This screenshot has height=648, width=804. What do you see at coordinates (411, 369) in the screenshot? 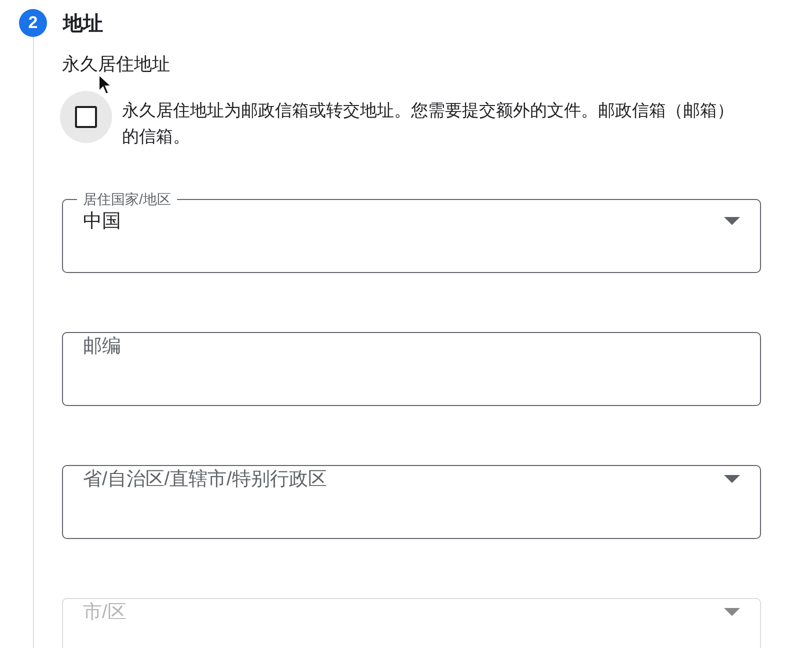
I see `input-field: 邮编` at bounding box center [411, 369].